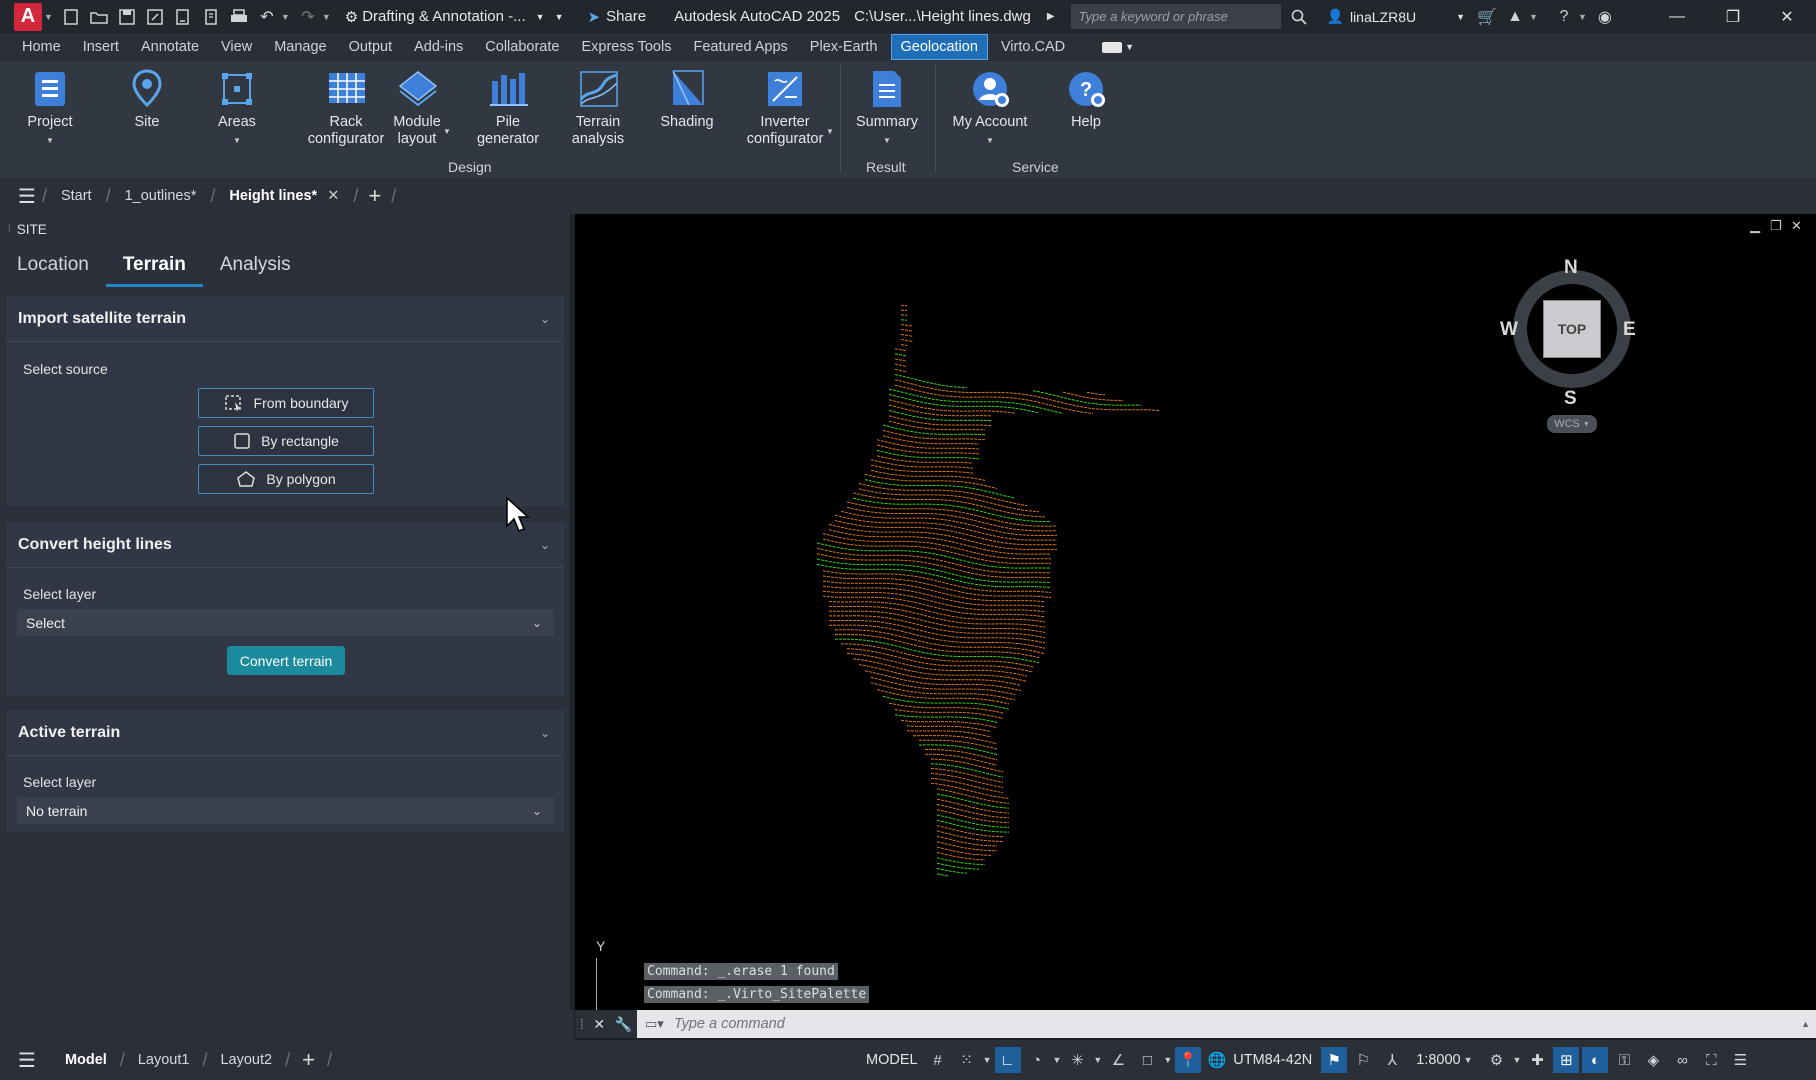 This screenshot has height=1080, width=1816. I want to click on workspace-gear-icon: ⚙, so click(1497, 1060).